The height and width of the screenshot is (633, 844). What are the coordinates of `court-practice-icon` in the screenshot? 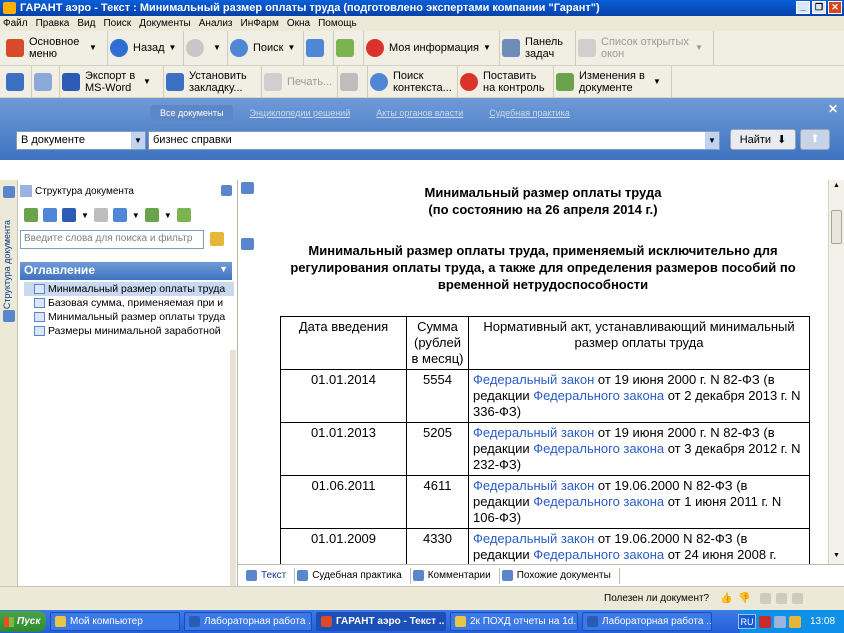 It's located at (303, 575).